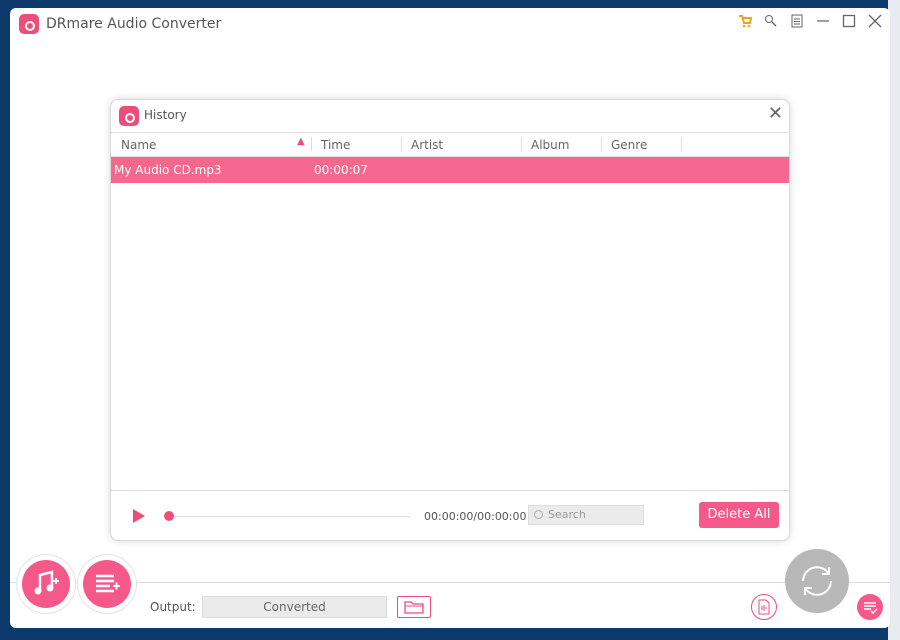  Describe the element at coordinates (629, 145) in the screenshot. I see `column-genre: Genre` at that location.